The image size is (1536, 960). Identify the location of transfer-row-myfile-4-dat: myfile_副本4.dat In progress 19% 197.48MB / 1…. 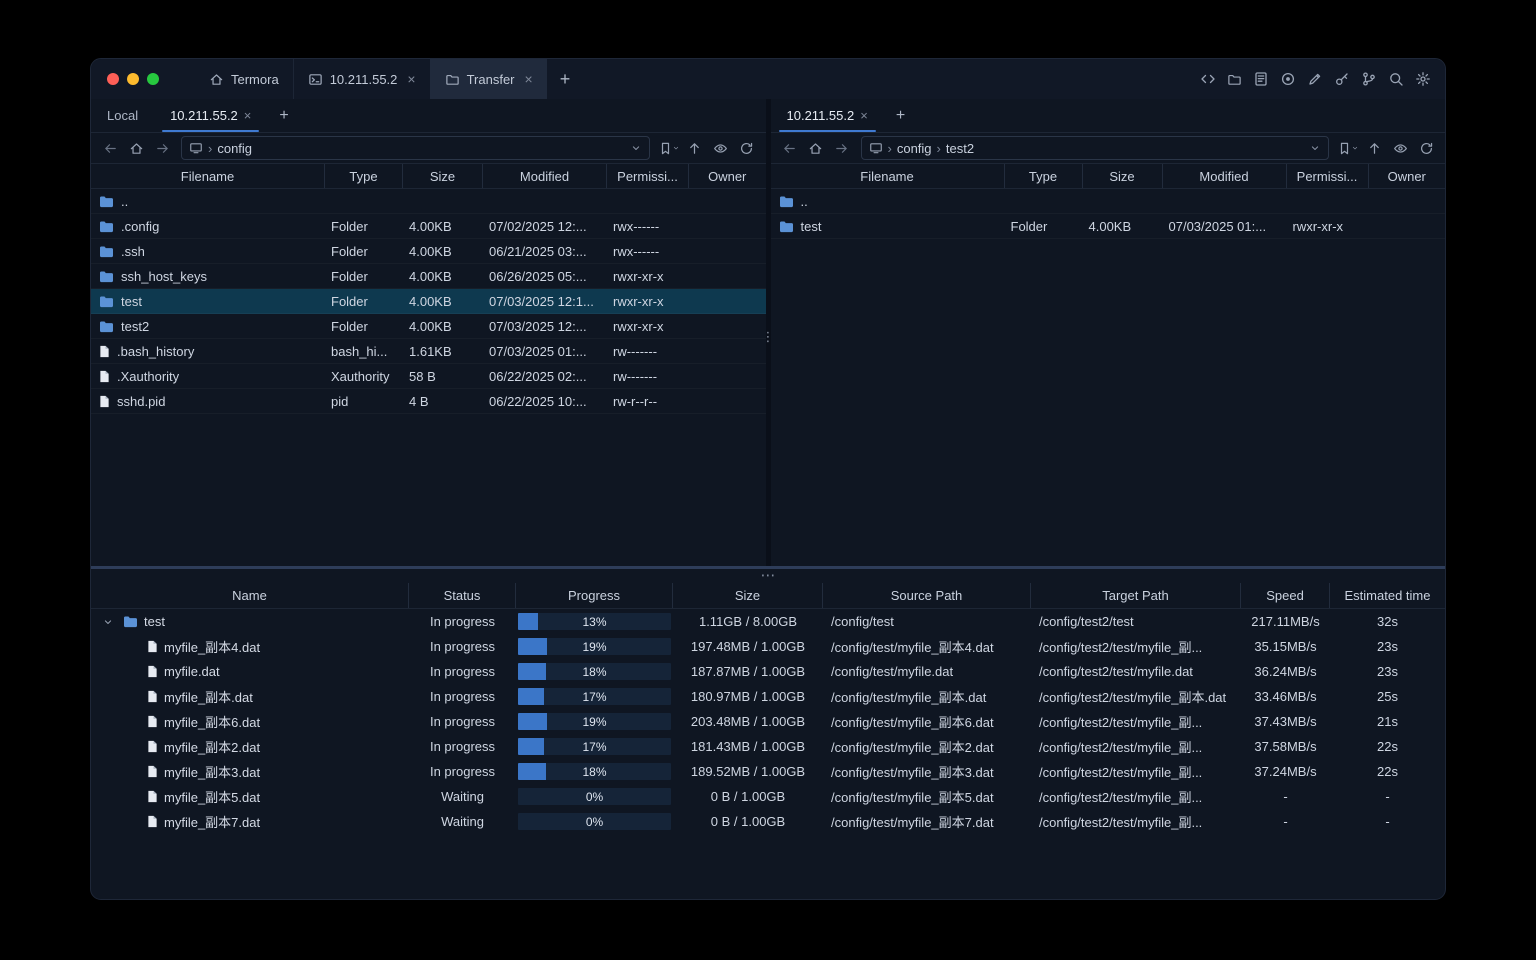
(768, 646).